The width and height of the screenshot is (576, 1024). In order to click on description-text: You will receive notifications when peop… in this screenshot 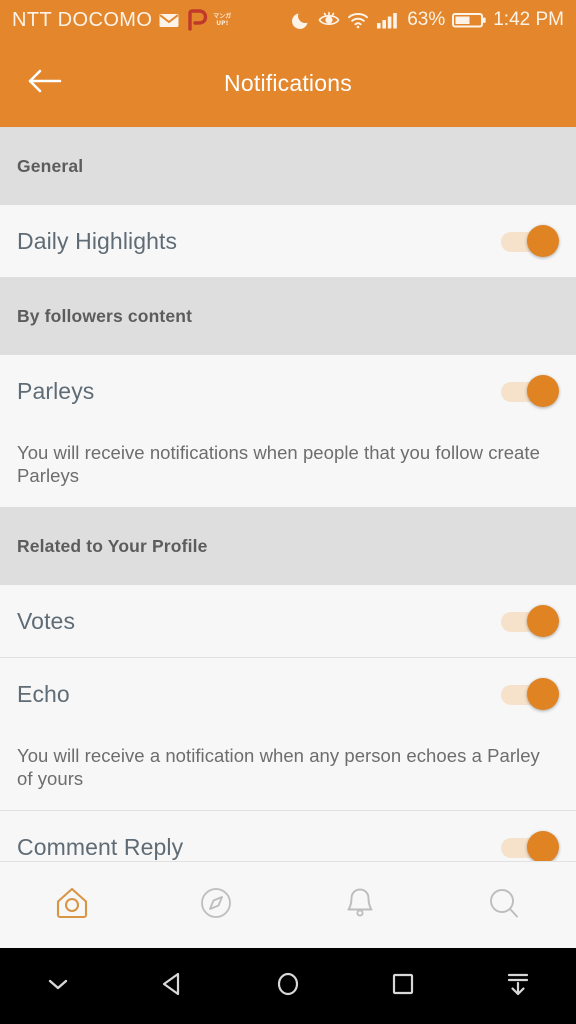, I will do `click(278, 464)`.